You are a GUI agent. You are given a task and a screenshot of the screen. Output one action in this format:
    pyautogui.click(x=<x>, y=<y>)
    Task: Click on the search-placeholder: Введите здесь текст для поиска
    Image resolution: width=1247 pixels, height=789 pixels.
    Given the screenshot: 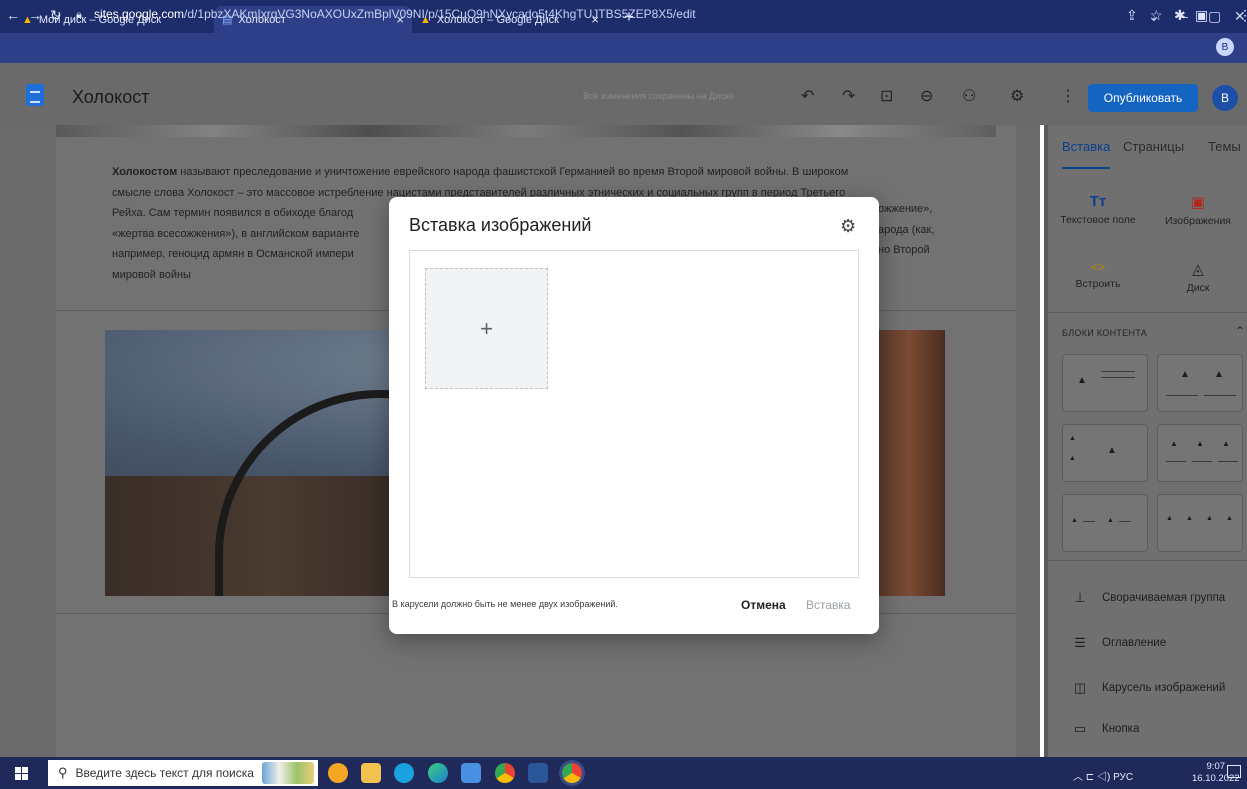 What is the action you would take?
    pyautogui.click(x=164, y=773)
    